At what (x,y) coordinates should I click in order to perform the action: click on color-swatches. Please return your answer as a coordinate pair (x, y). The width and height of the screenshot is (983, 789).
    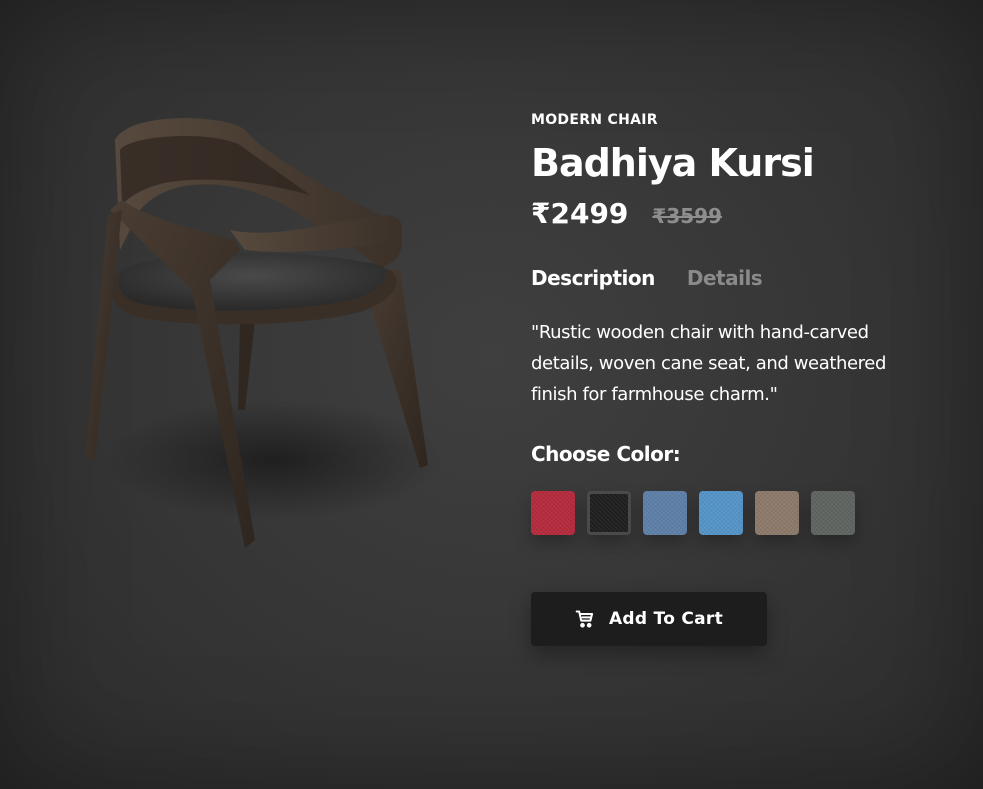
    Looking at the image, I should click on (699, 513).